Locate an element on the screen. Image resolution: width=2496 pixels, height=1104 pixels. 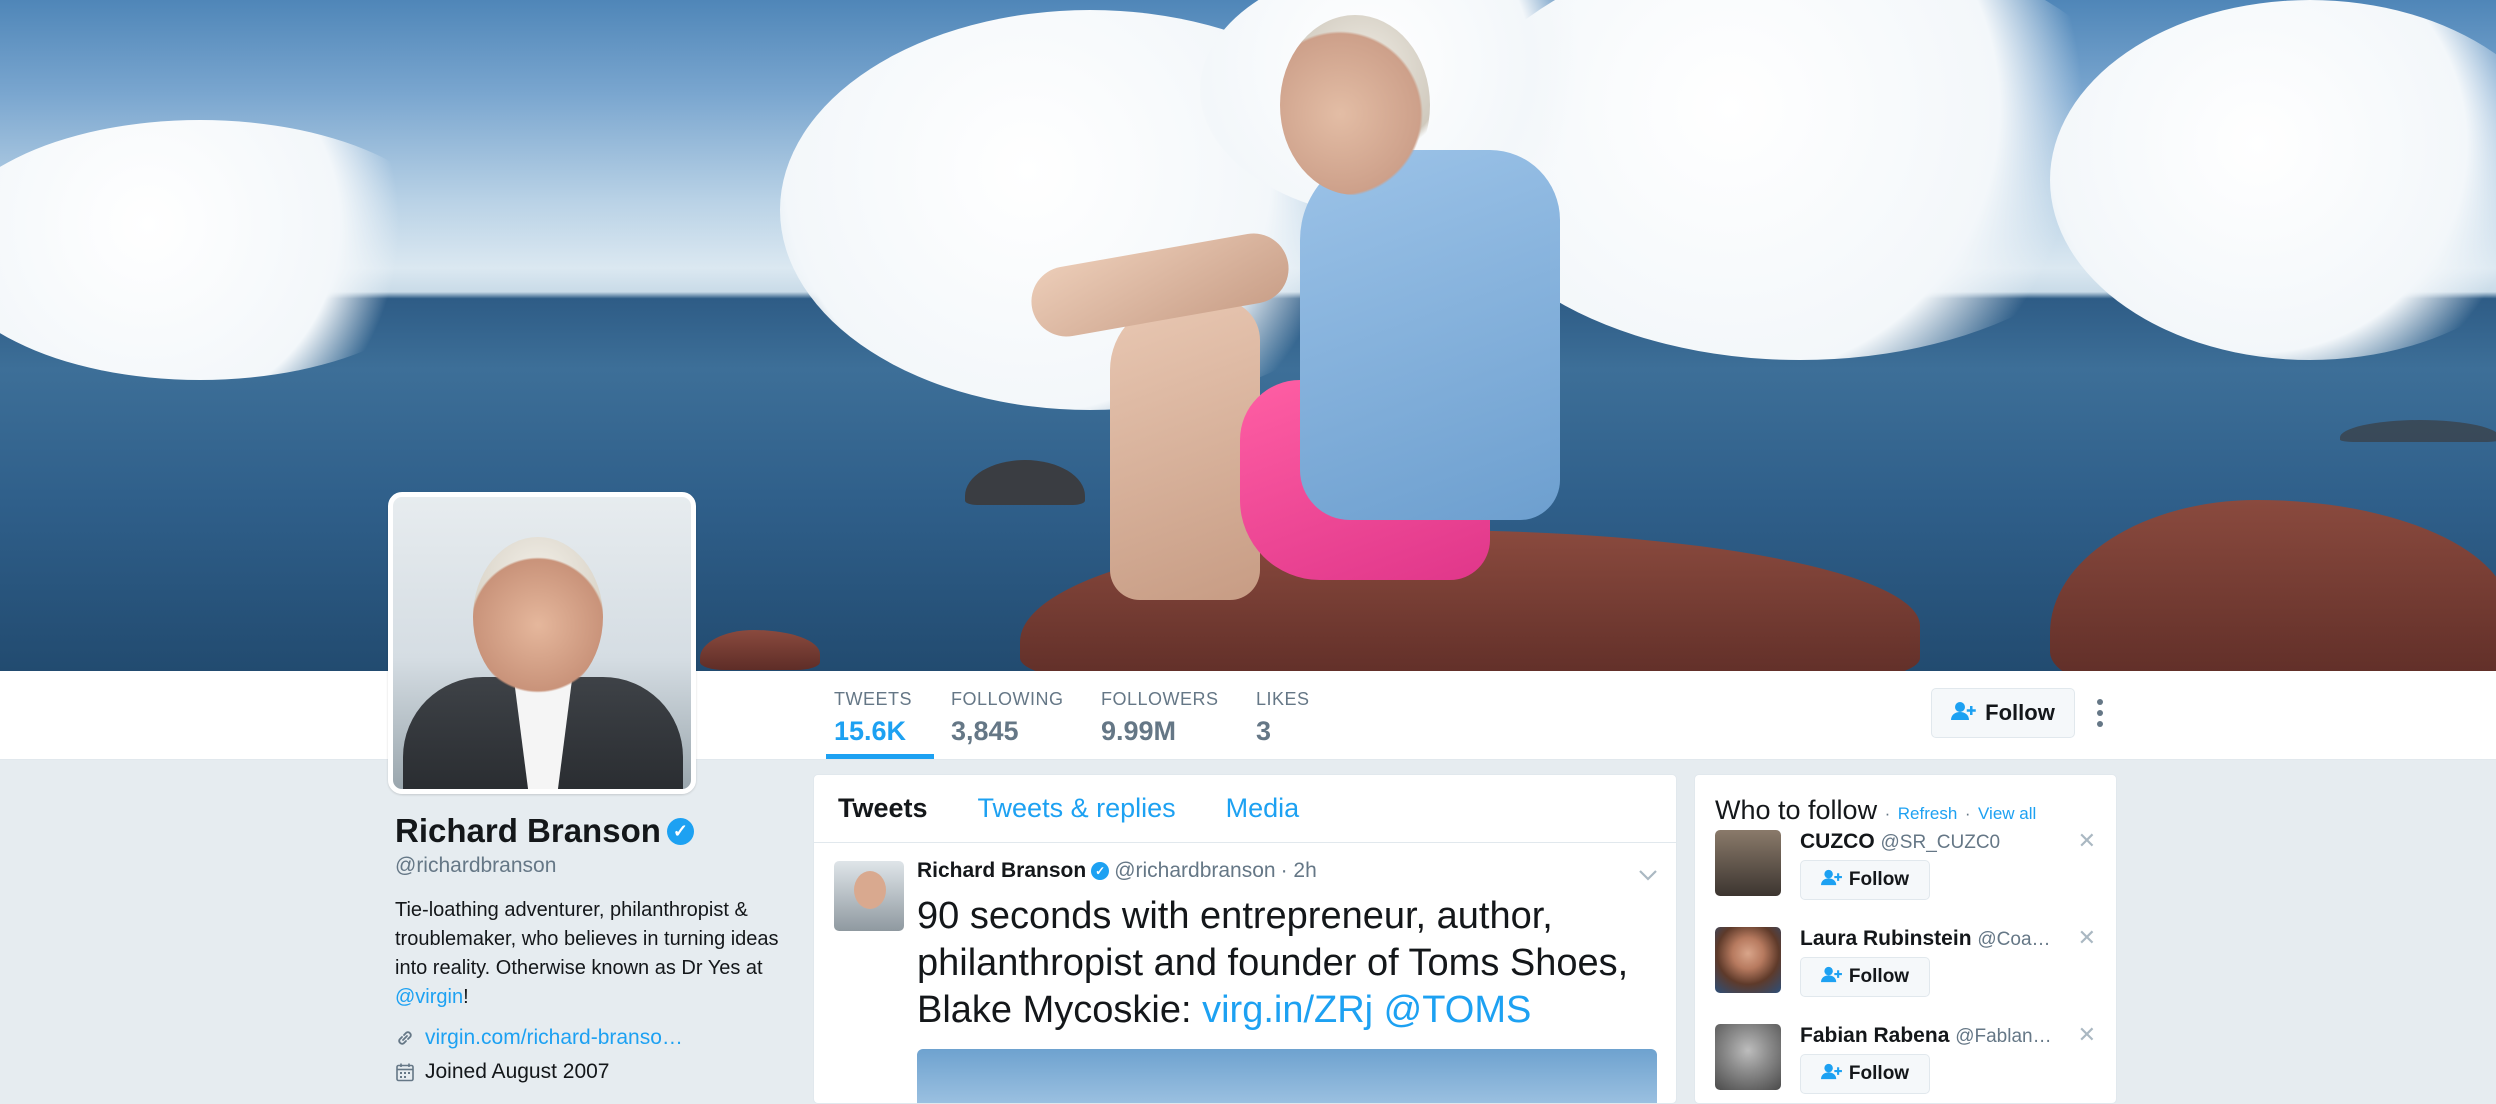
stat-label: Likes is located at coordinates (1283, 699).